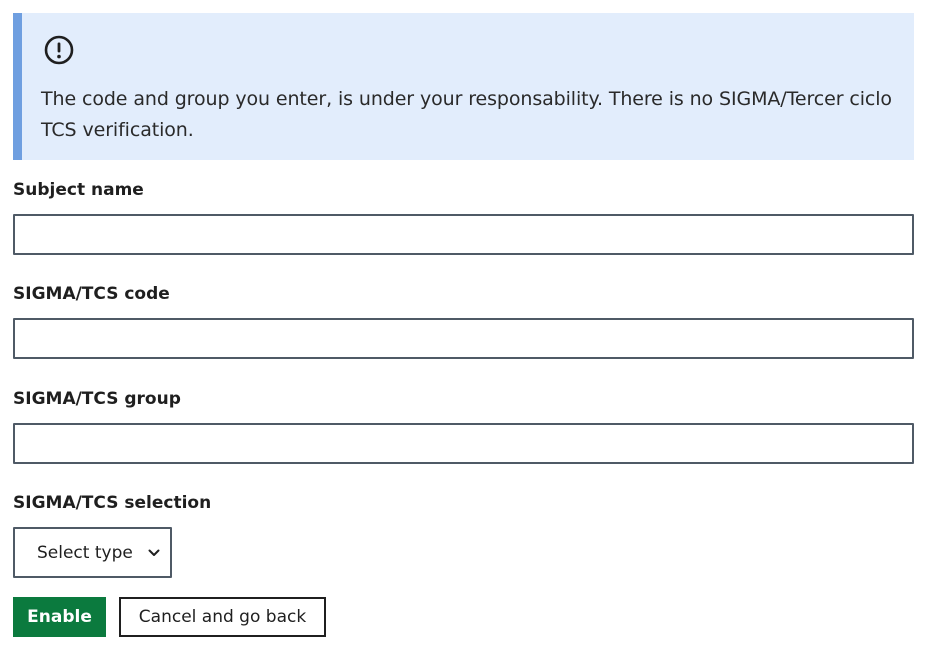  What do you see at coordinates (222, 617) in the screenshot?
I see `cancel-button: Cancel and go back` at bounding box center [222, 617].